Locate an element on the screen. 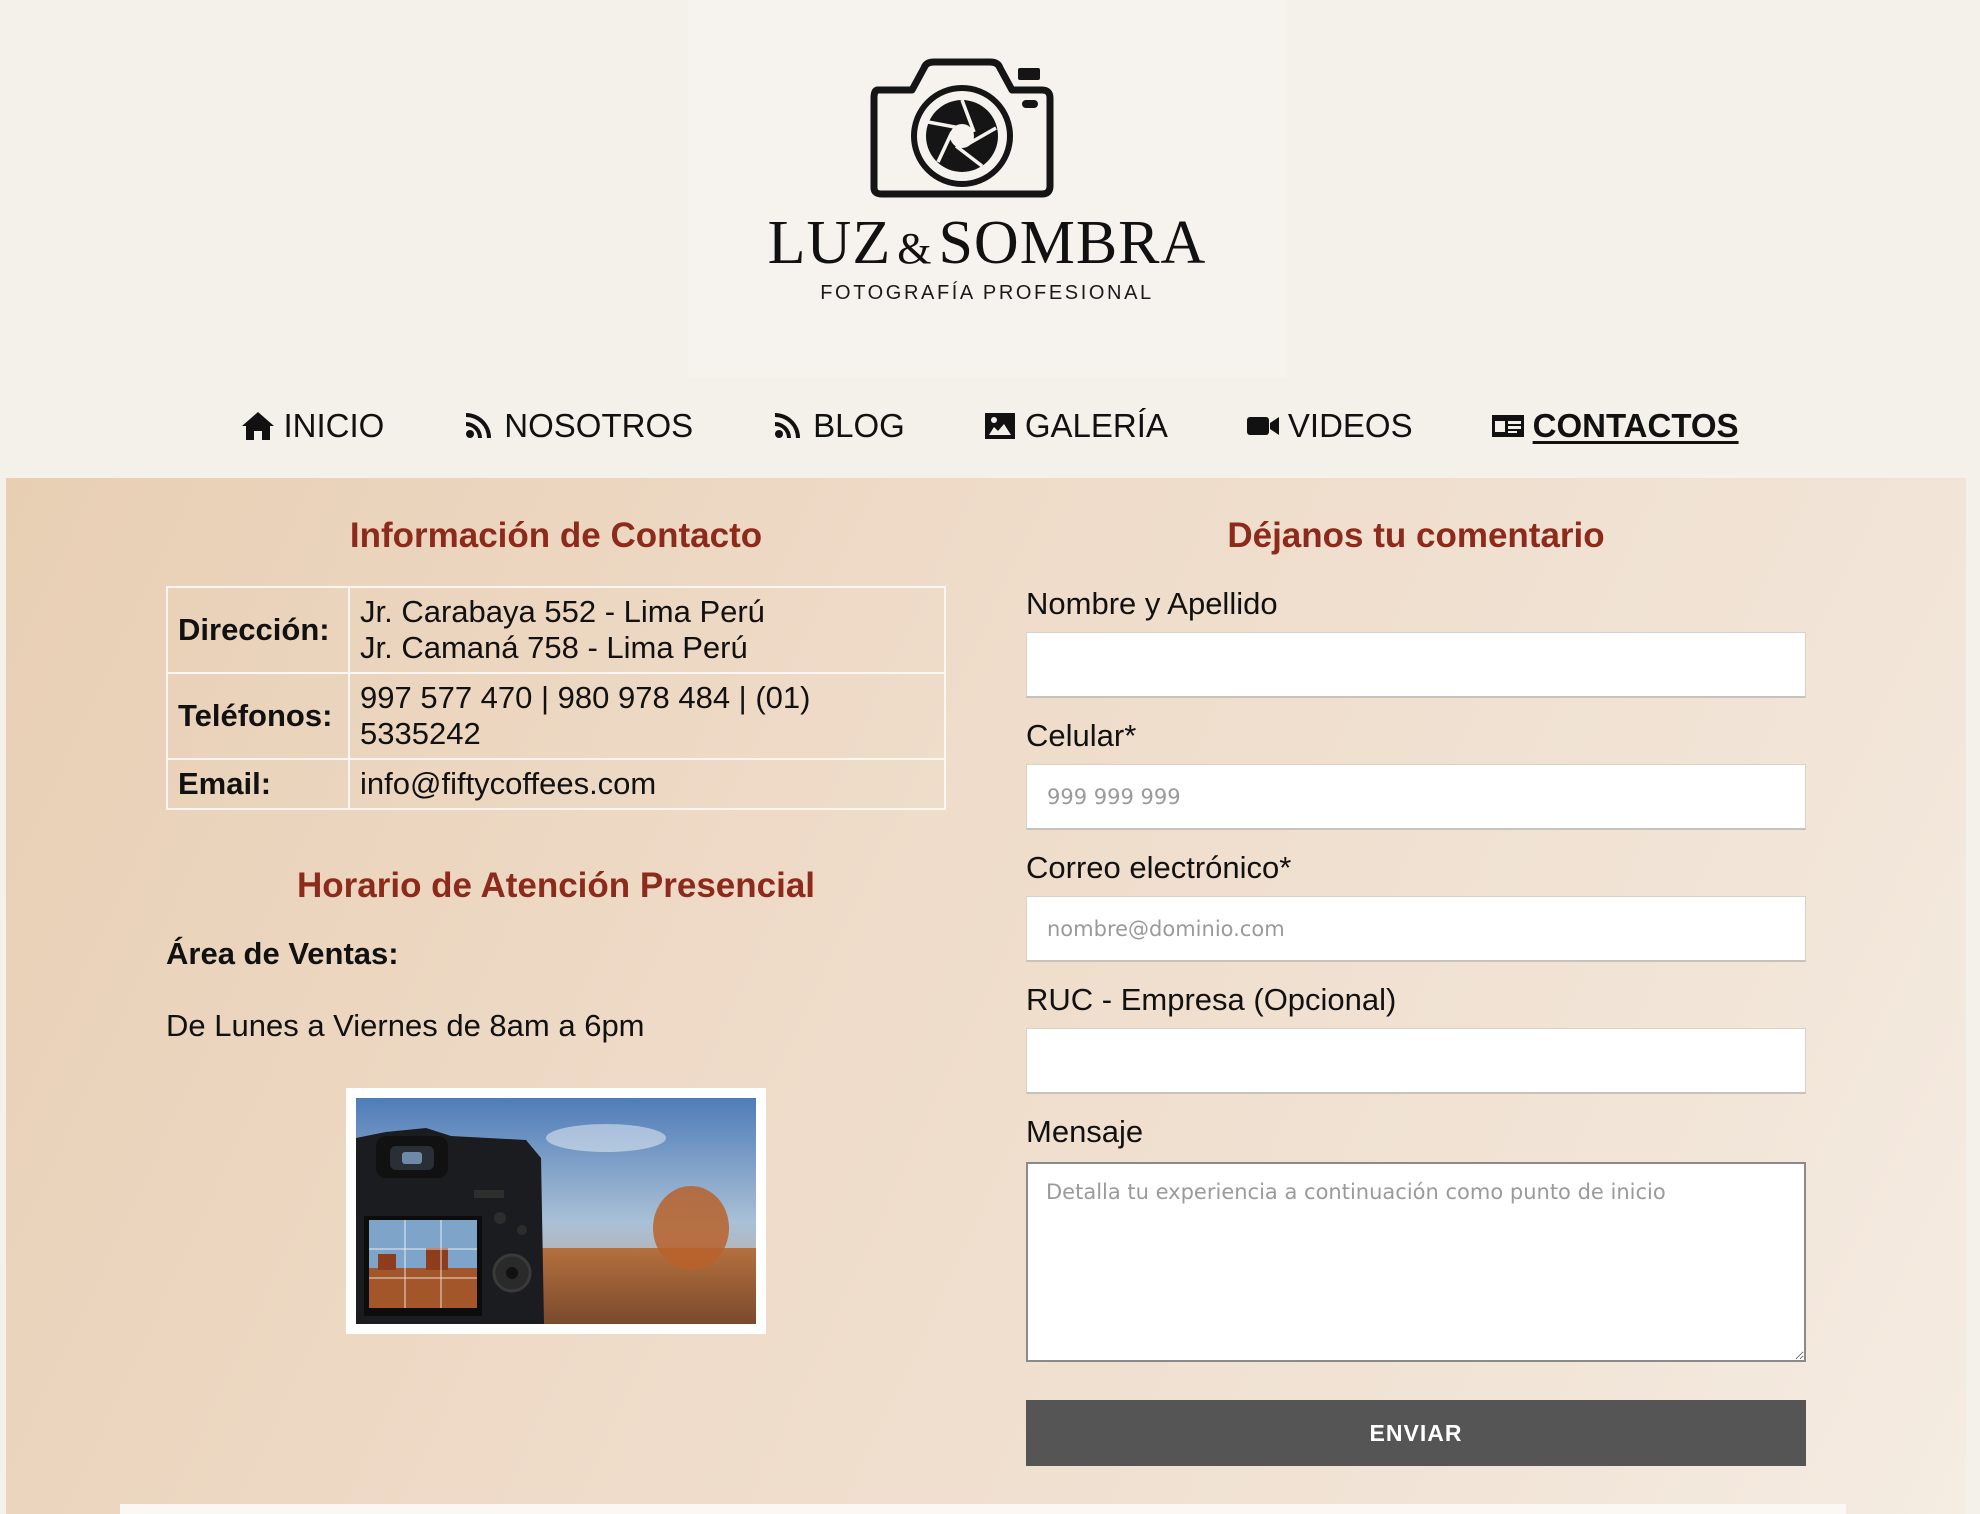 The width and height of the screenshot is (1980, 1514). email-field is located at coordinates (1416, 929).